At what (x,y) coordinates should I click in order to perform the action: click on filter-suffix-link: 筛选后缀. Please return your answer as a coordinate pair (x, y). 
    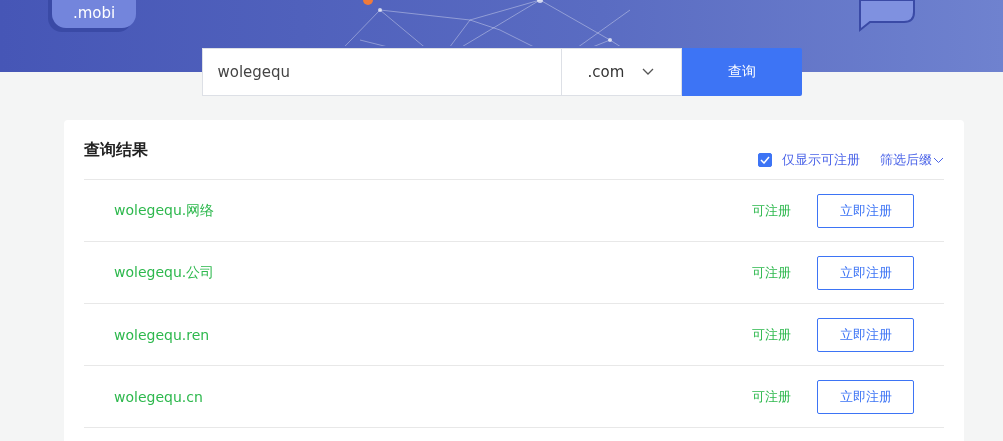
    Looking at the image, I should click on (912, 160).